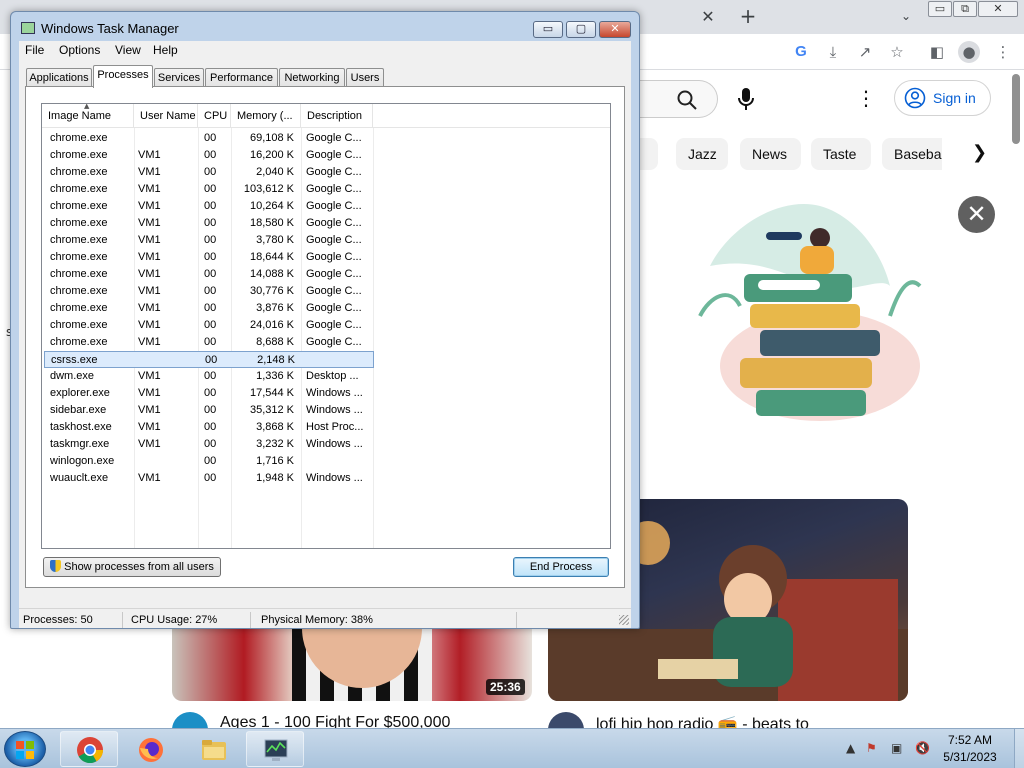 The image size is (1024, 768). I want to click on column-description: Description, so click(337, 116).